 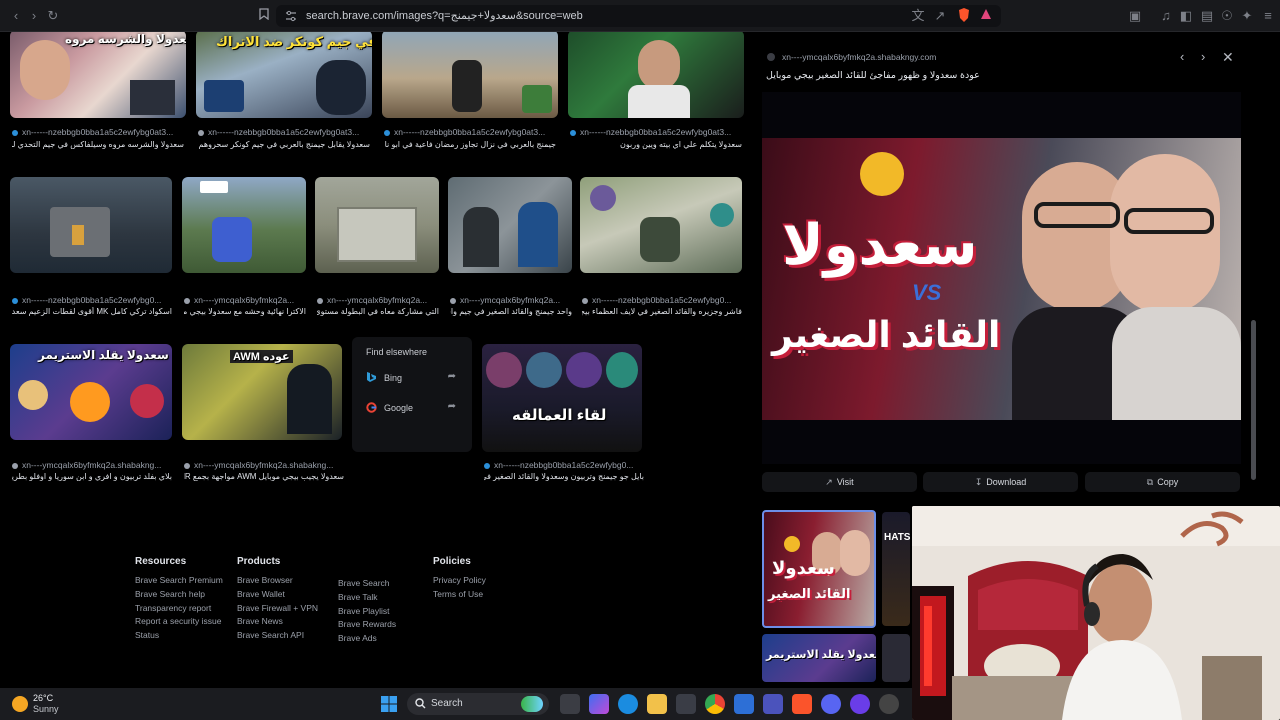 I want to click on previous-icon: ‹, so click(x=1182, y=56).